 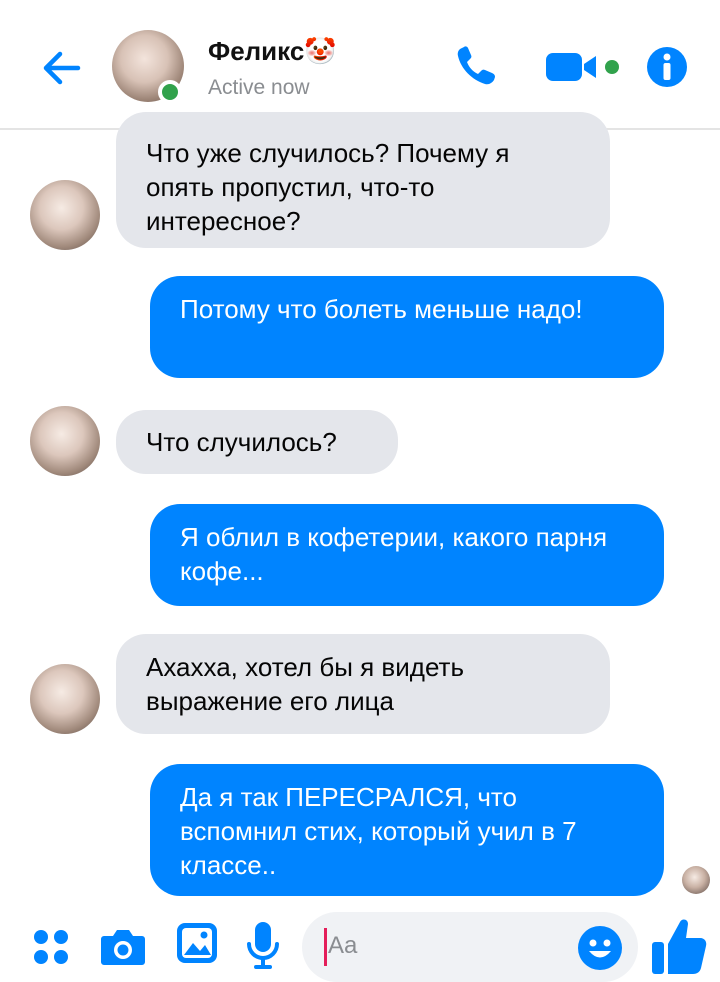 What do you see at coordinates (343, 945) in the screenshot?
I see `message-input-placeholder: Aa` at bounding box center [343, 945].